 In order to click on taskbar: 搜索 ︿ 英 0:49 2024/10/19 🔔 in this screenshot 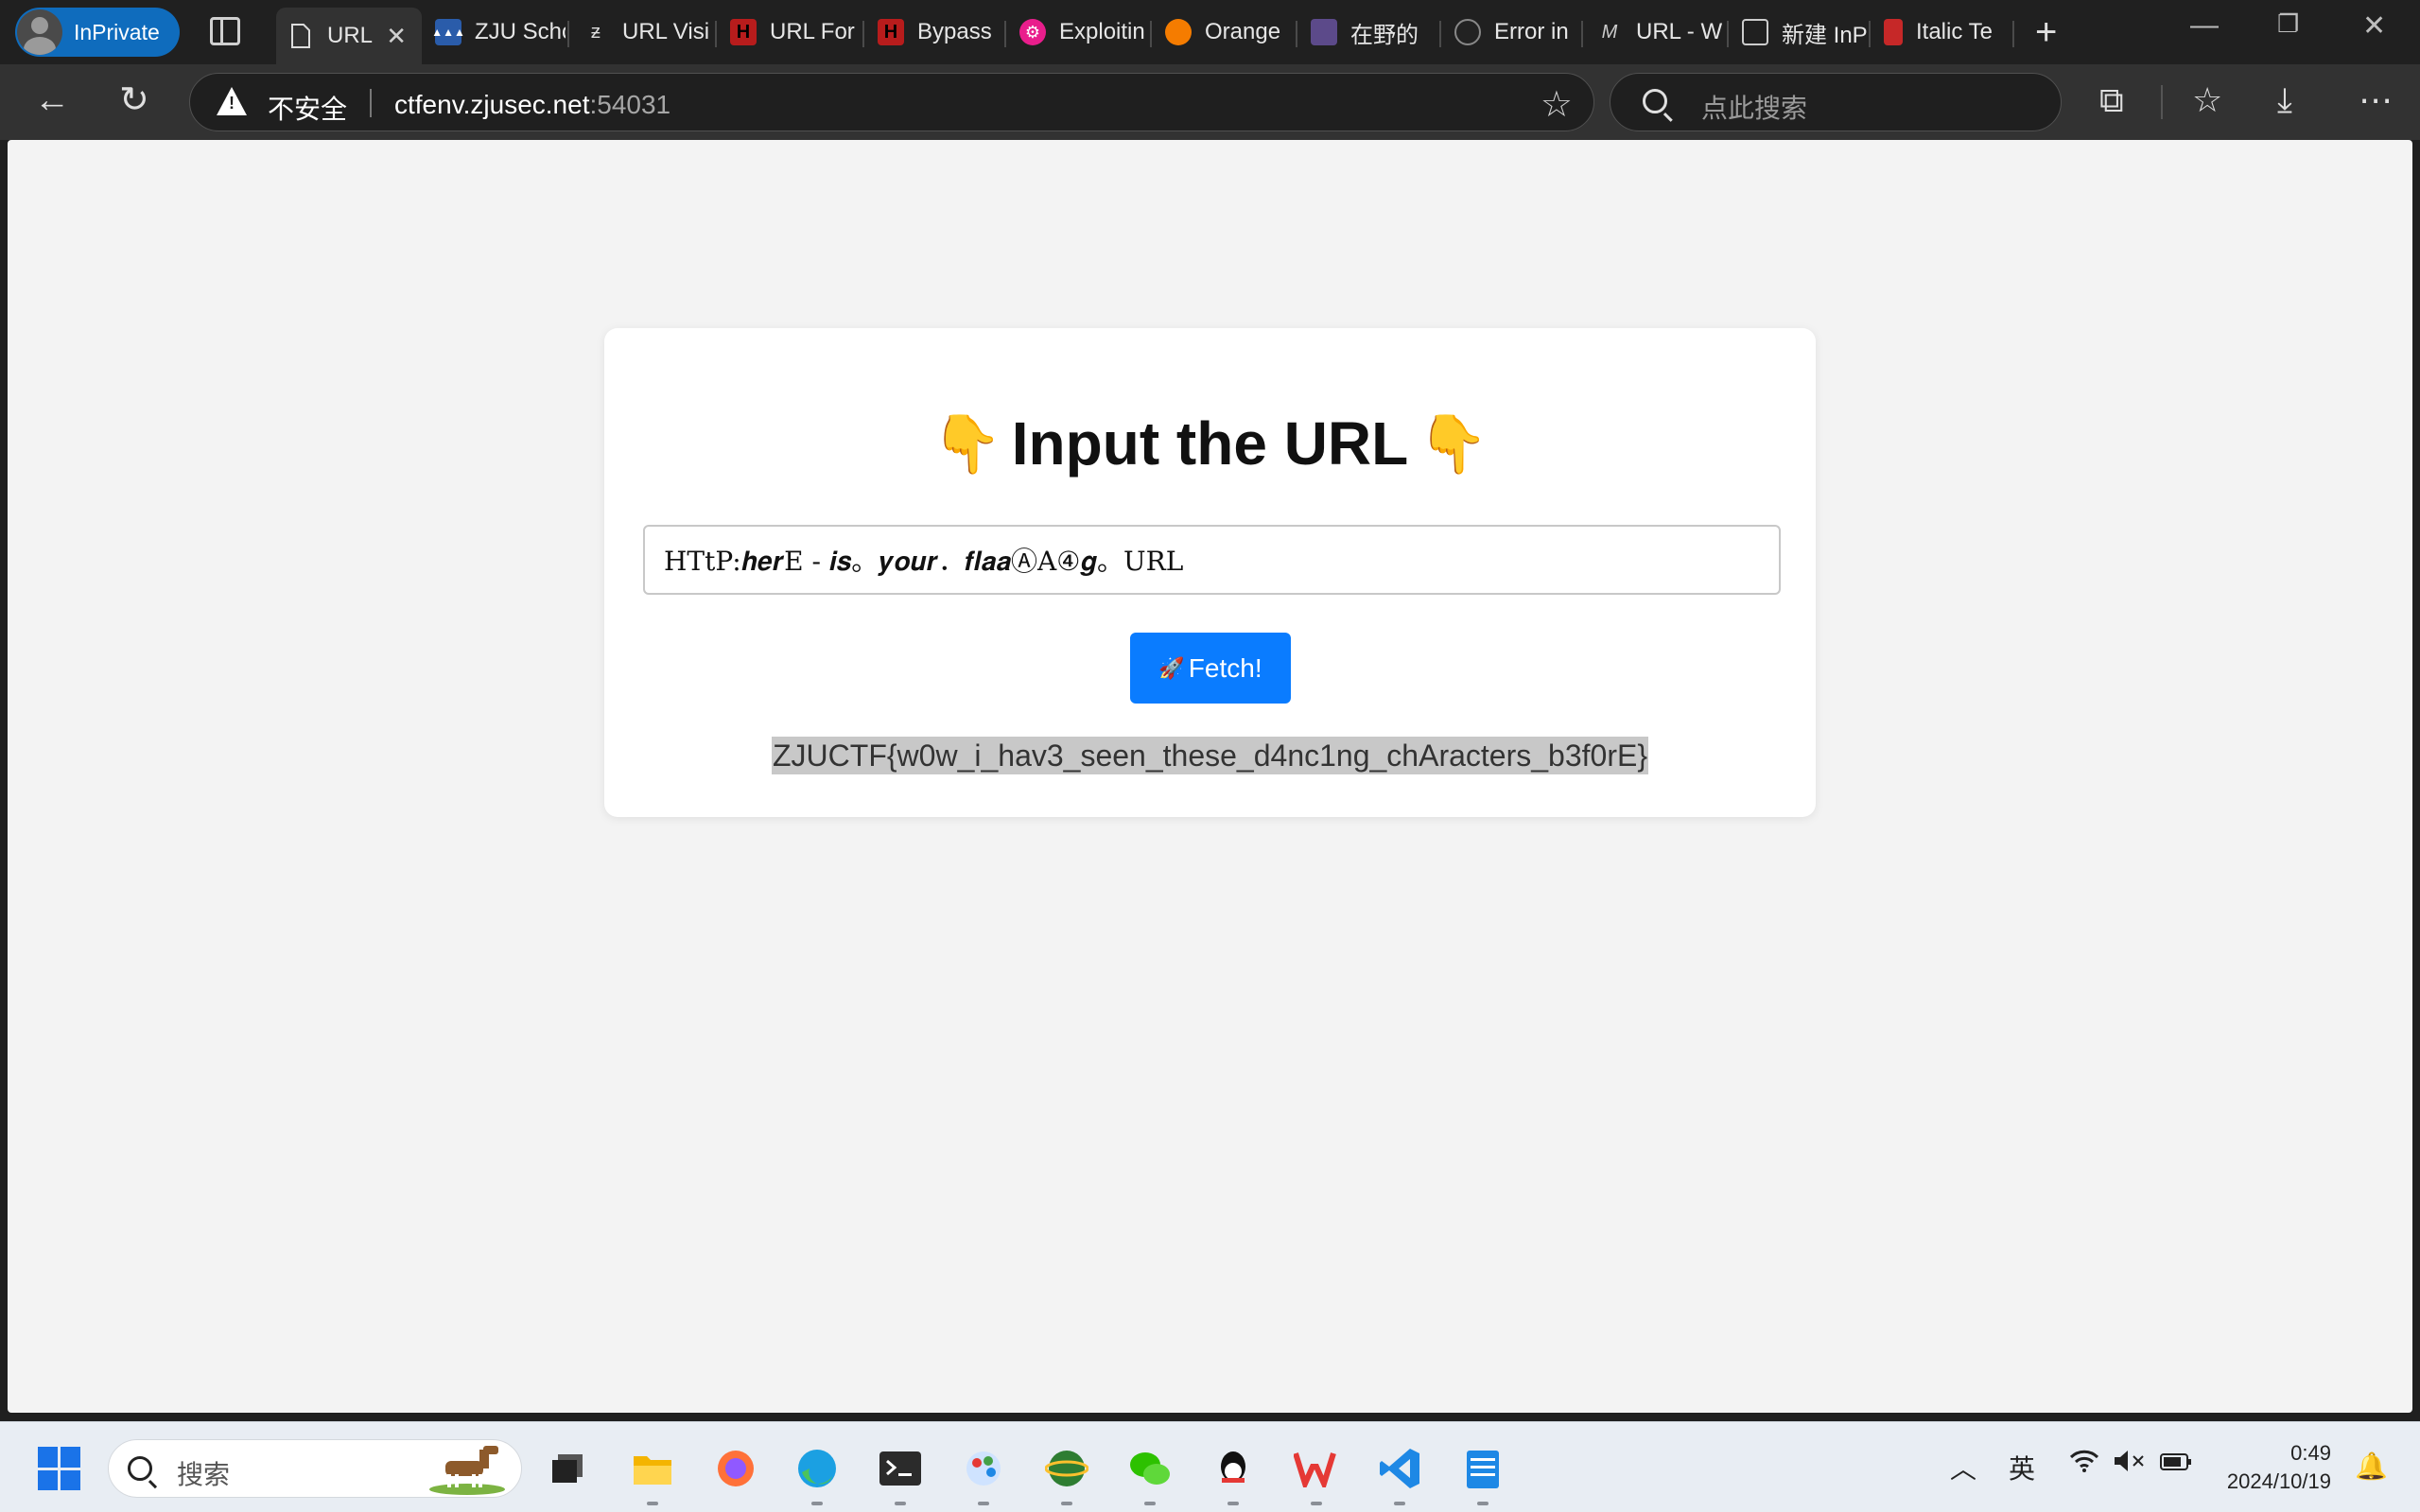, I will do `click(1210, 1467)`.